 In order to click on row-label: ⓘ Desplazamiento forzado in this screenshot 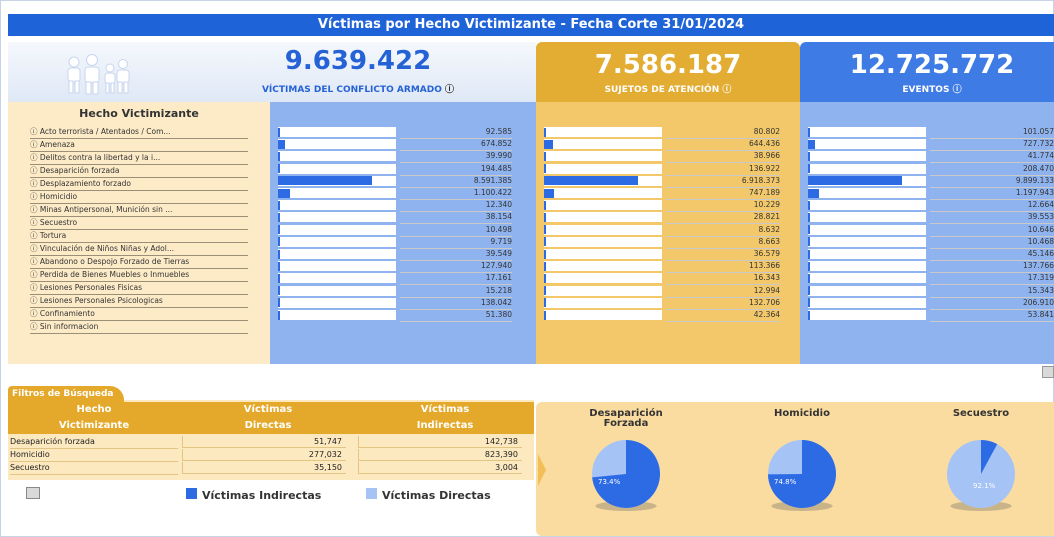, I will do `click(139, 184)`.